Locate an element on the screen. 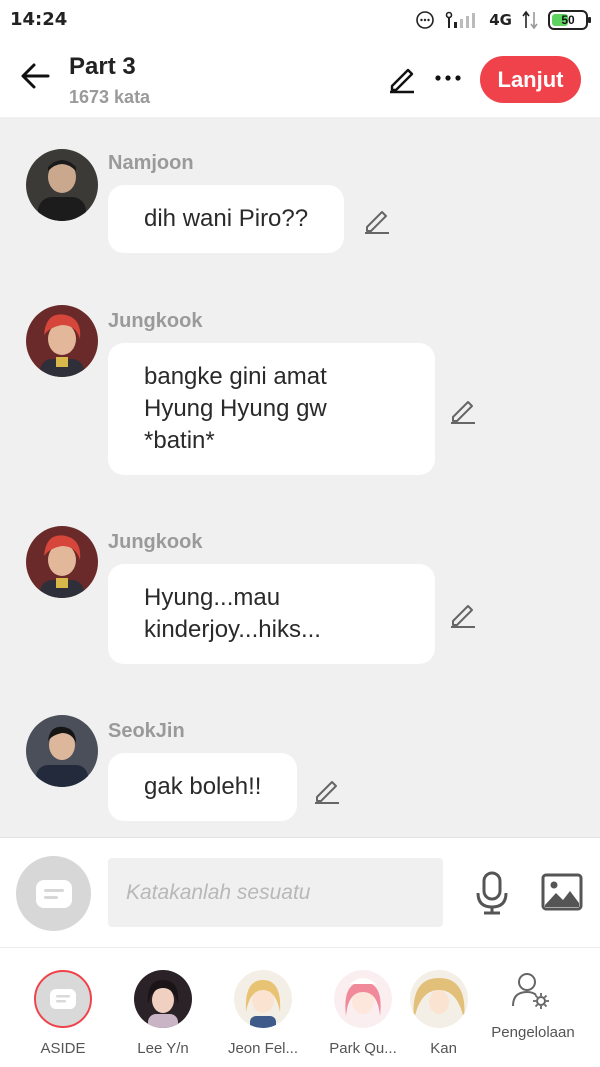 Image resolution: width=600 pixels, height=1067 pixels. notification-dot-icon is located at coordinates (425, 20).